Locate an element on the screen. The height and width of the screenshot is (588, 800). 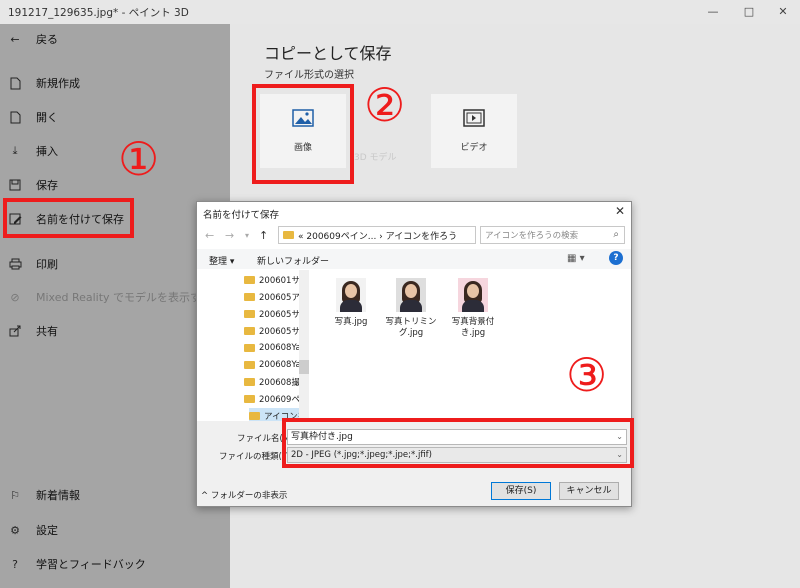
cancel-button: キャンセル is located at coordinates (589, 491).